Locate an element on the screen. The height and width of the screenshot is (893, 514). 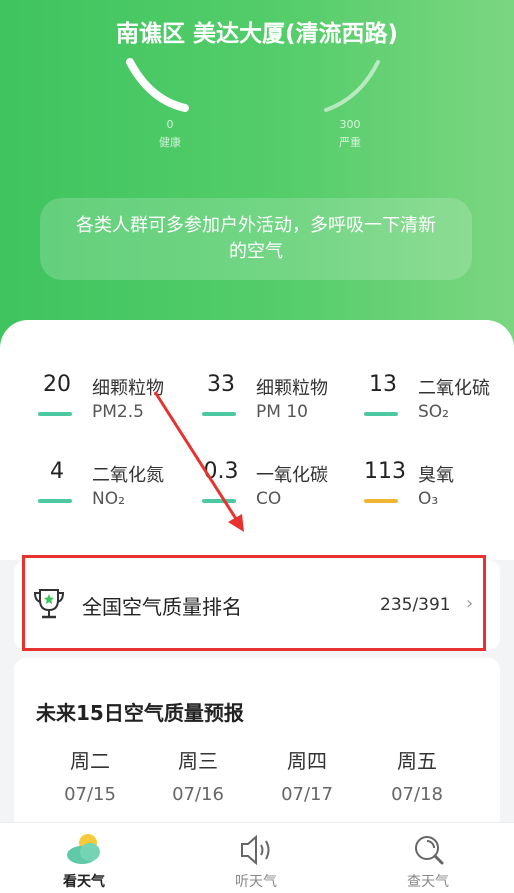
nav-label: 听天气 is located at coordinates (256, 882).